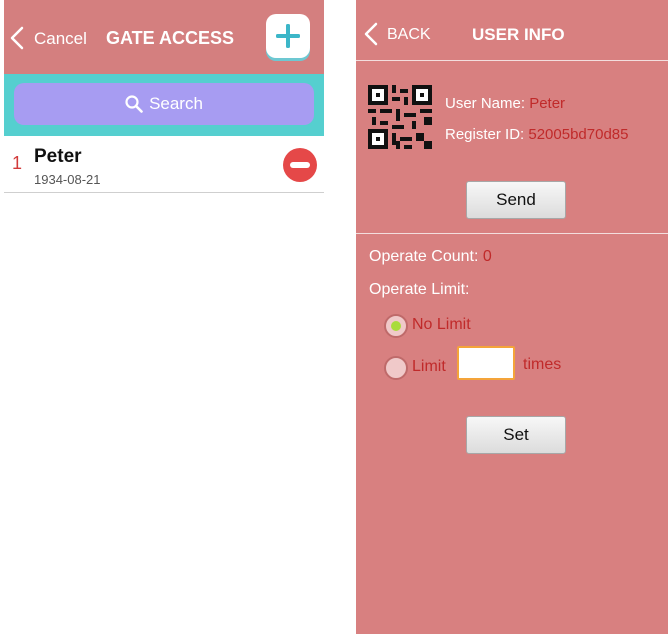  I want to click on register-id-row: Register ID: 52005bd70d85, so click(536, 134).